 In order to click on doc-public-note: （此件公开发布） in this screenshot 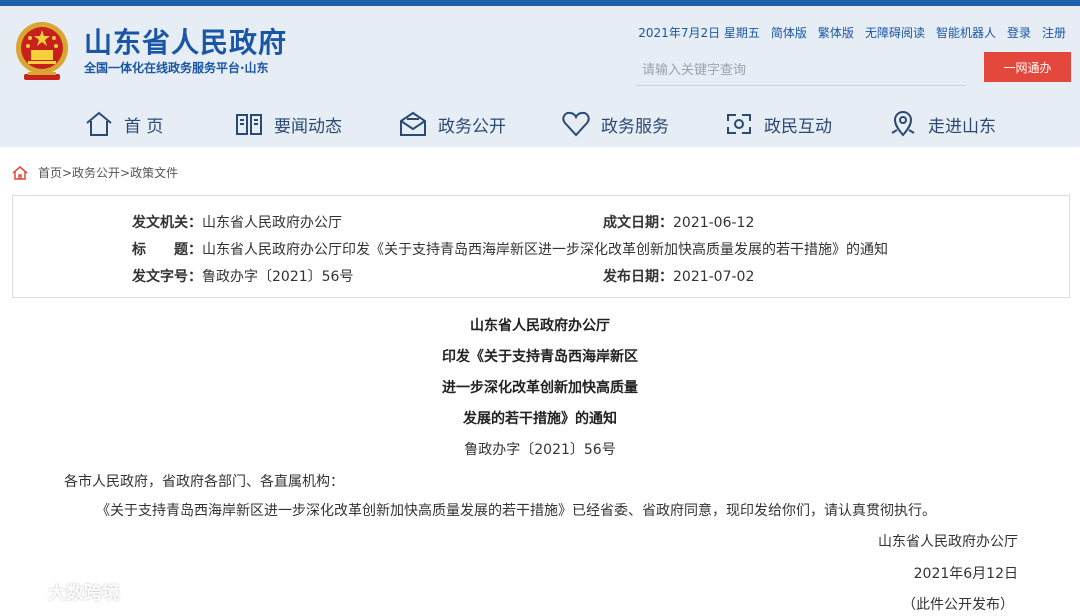, I will do `click(958, 605)`.